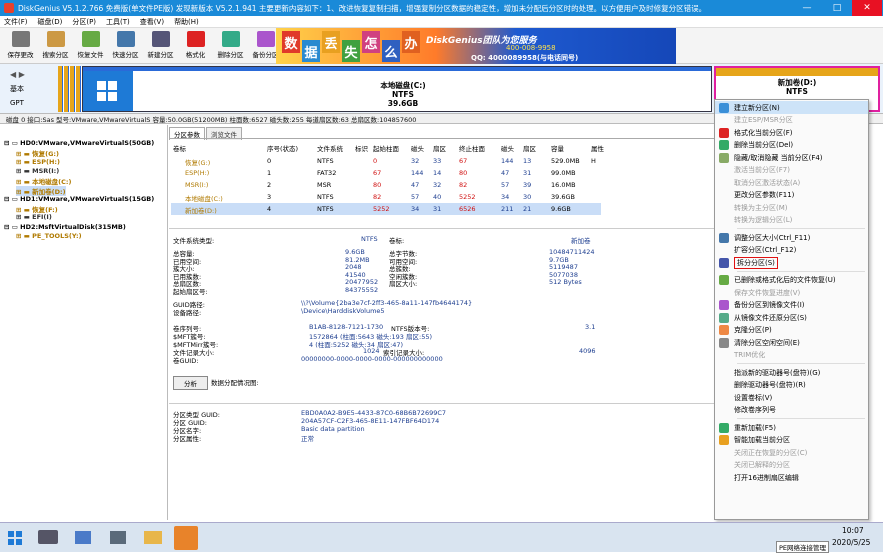 The width and height of the screenshot is (883, 553). I want to click on column-header: 标识, so click(361, 148).